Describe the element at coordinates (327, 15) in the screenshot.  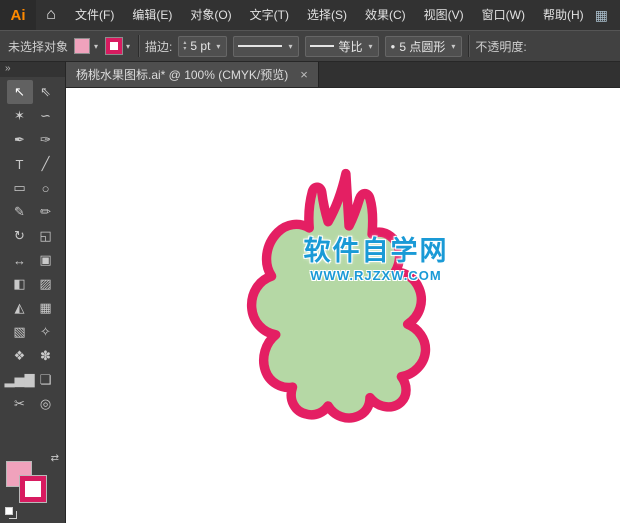
I see `menu-item-select: 选择(S)` at that location.